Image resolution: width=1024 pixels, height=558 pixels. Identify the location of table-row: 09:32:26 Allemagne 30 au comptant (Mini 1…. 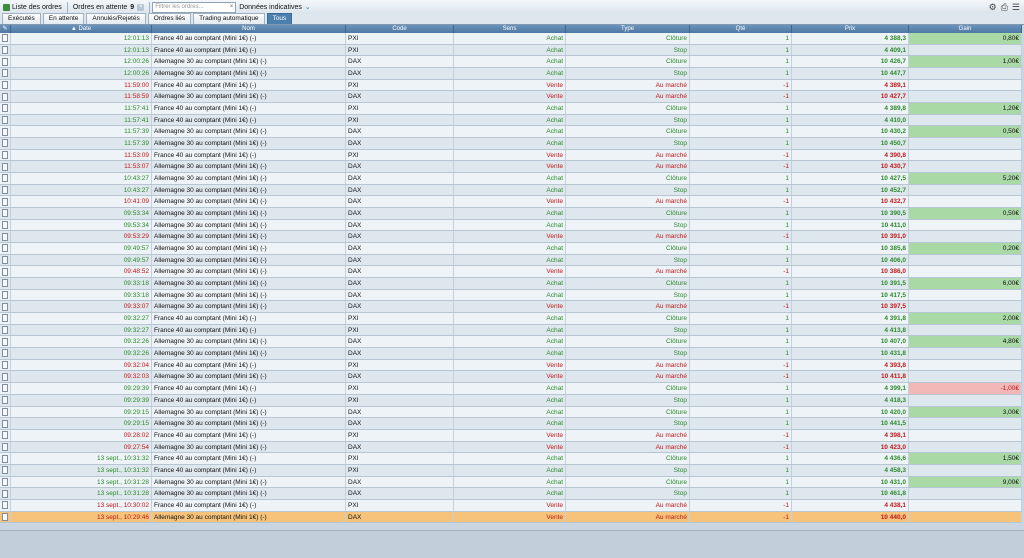
(511, 342).